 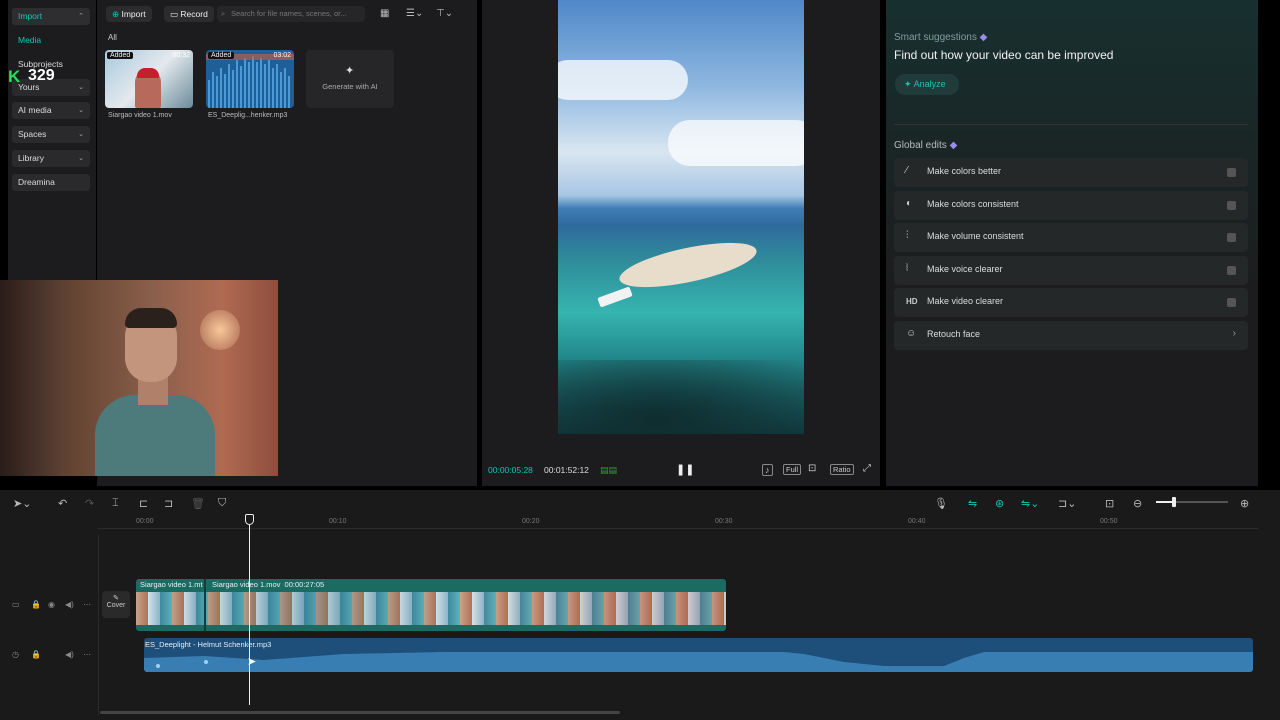 What do you see at coordinates (972, 503) in the screenshot?
I see `link-clips-icon: ⇋` at bounding box center [972, 503].